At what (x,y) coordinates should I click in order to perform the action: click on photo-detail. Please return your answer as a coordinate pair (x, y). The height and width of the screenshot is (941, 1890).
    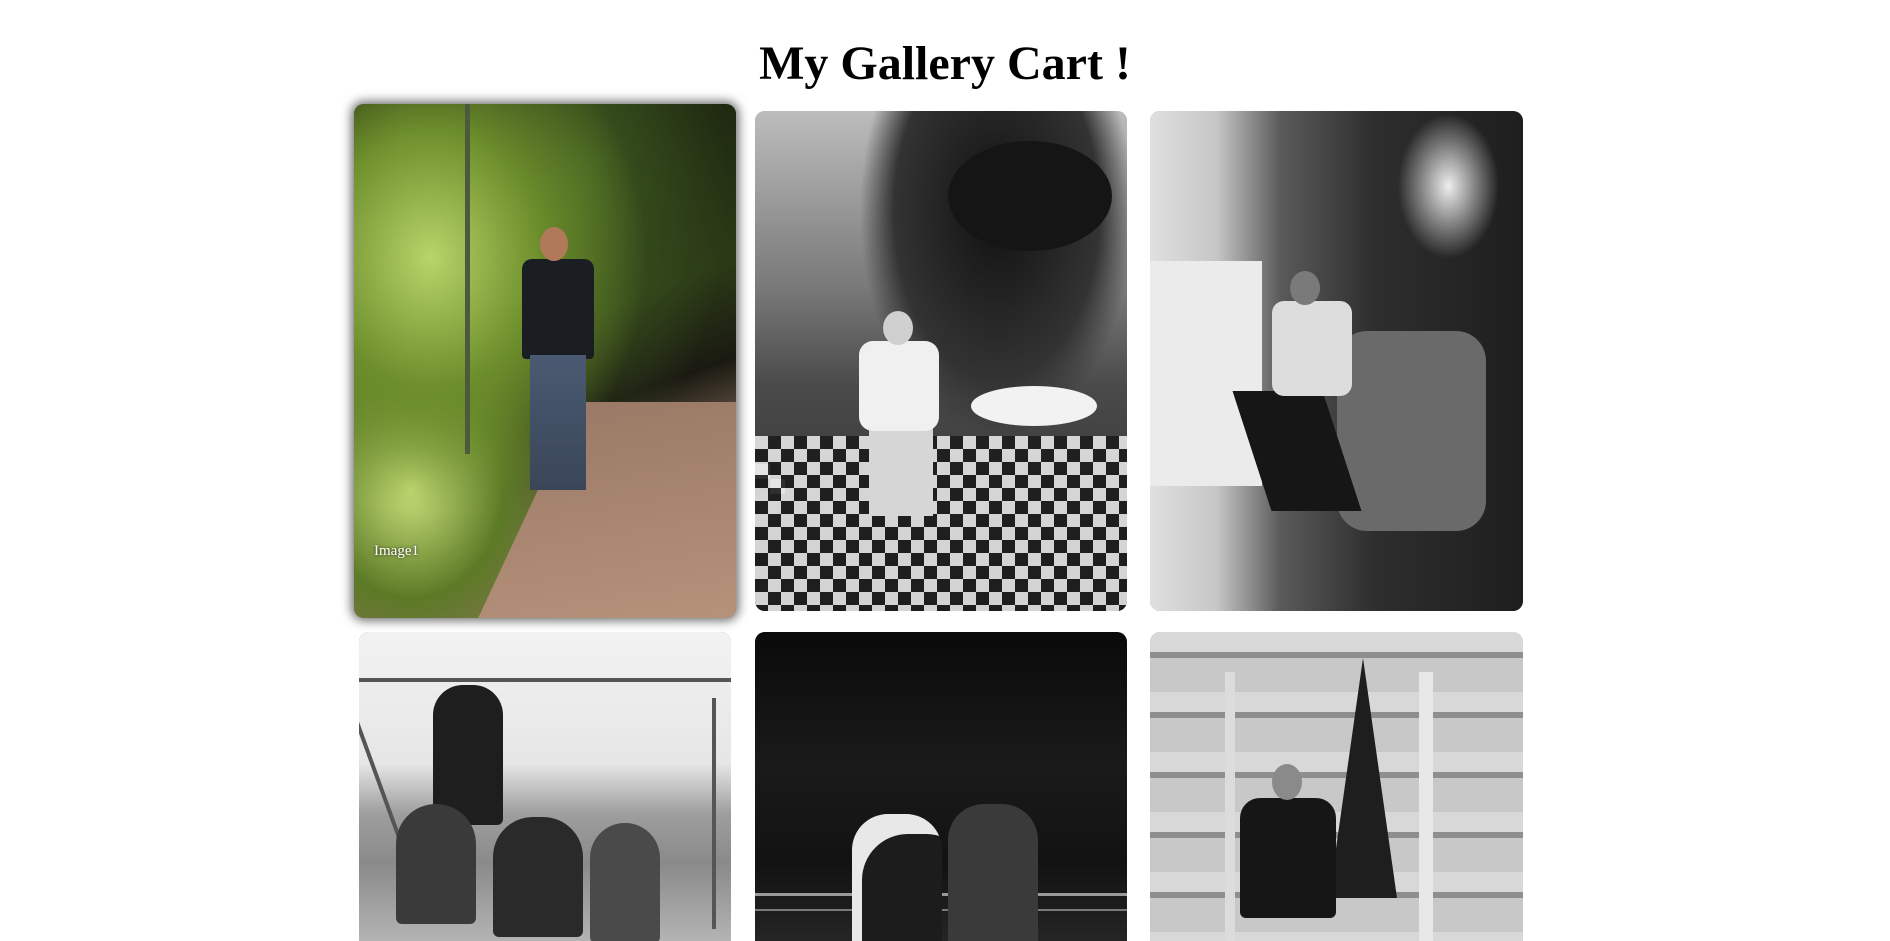
    Looking at the image, I should click on (467, 279).